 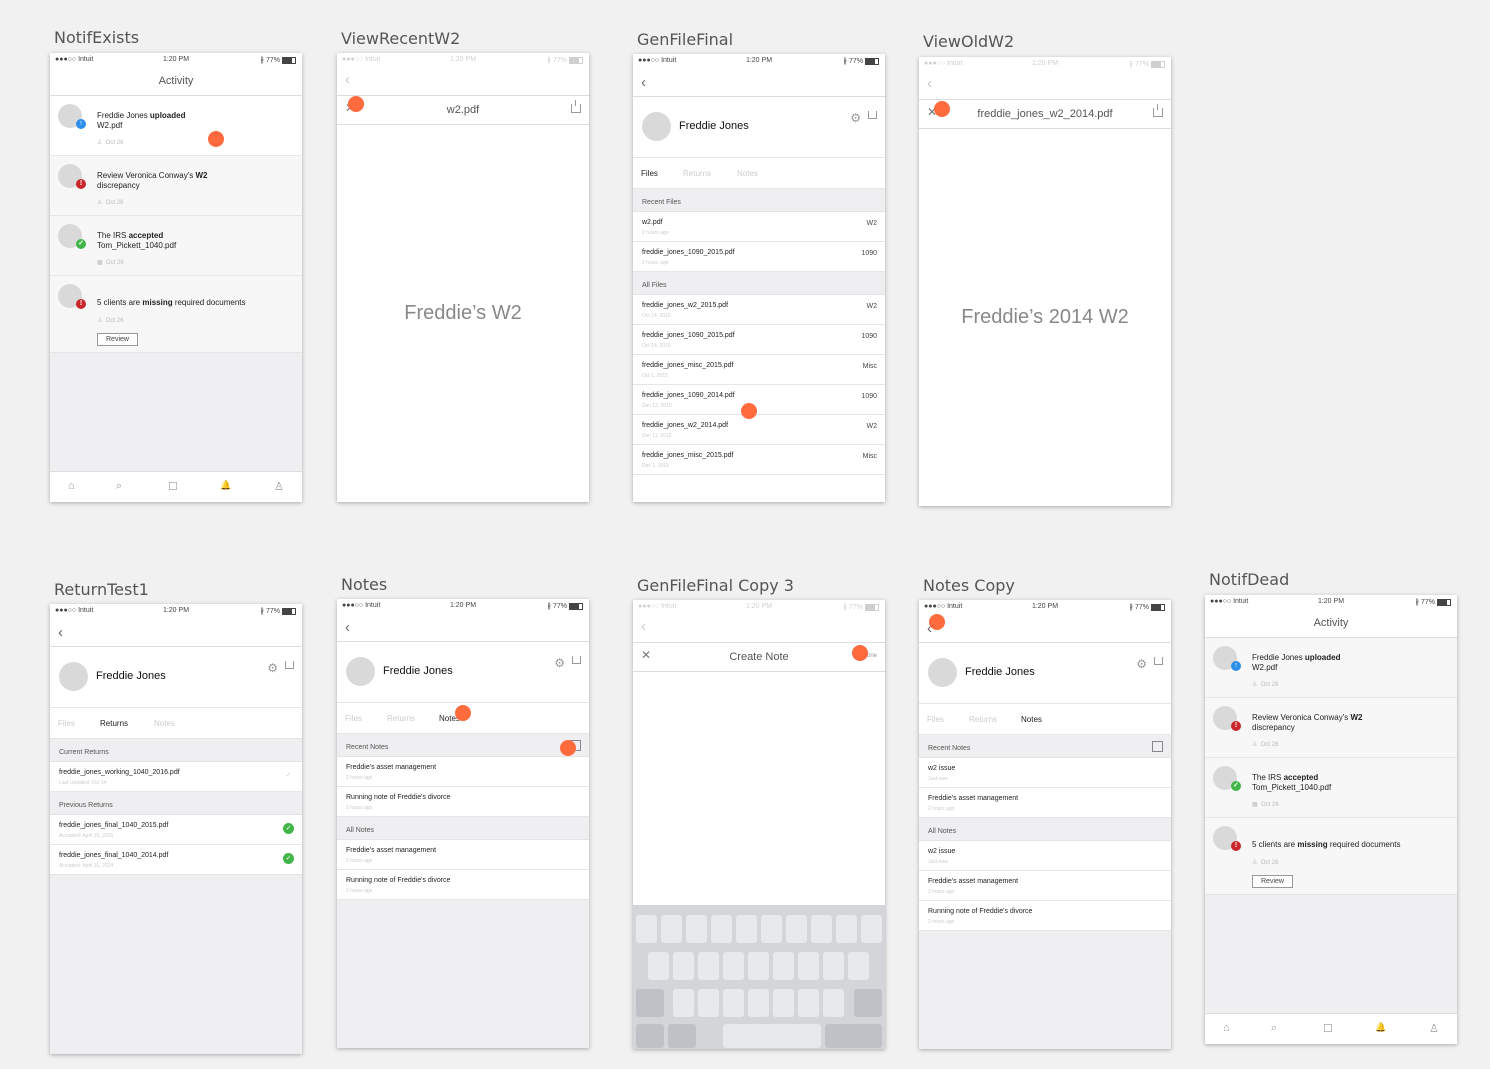 What do you see at coordinates (682, 1036) in the screenshot?
I see `globe-key` at bounding box center [682, 1036].